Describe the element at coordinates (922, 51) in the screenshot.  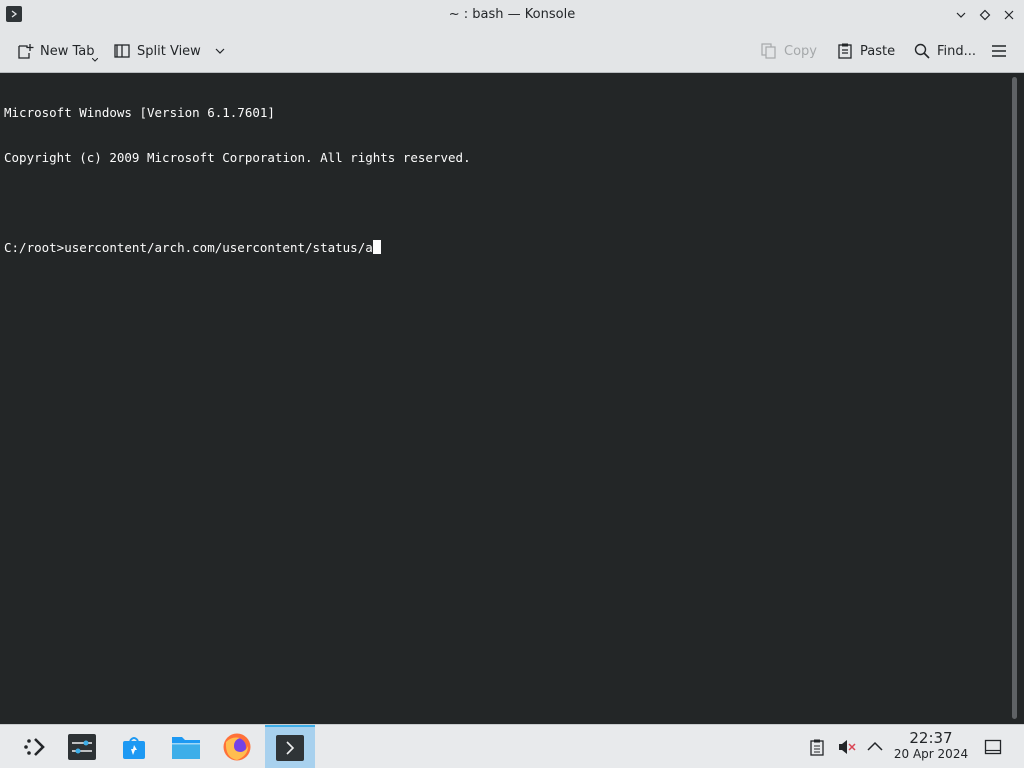
I see `search-icon` at that location.